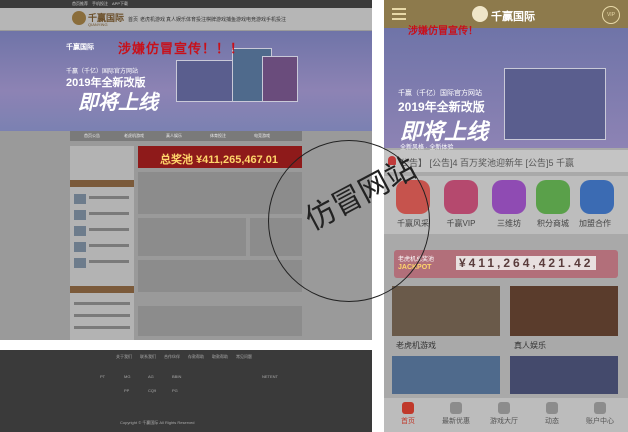  Describe the element at coordinates (134, 136) in the screenshot. I see `subnav-item: 老虎机游戏` at that location.